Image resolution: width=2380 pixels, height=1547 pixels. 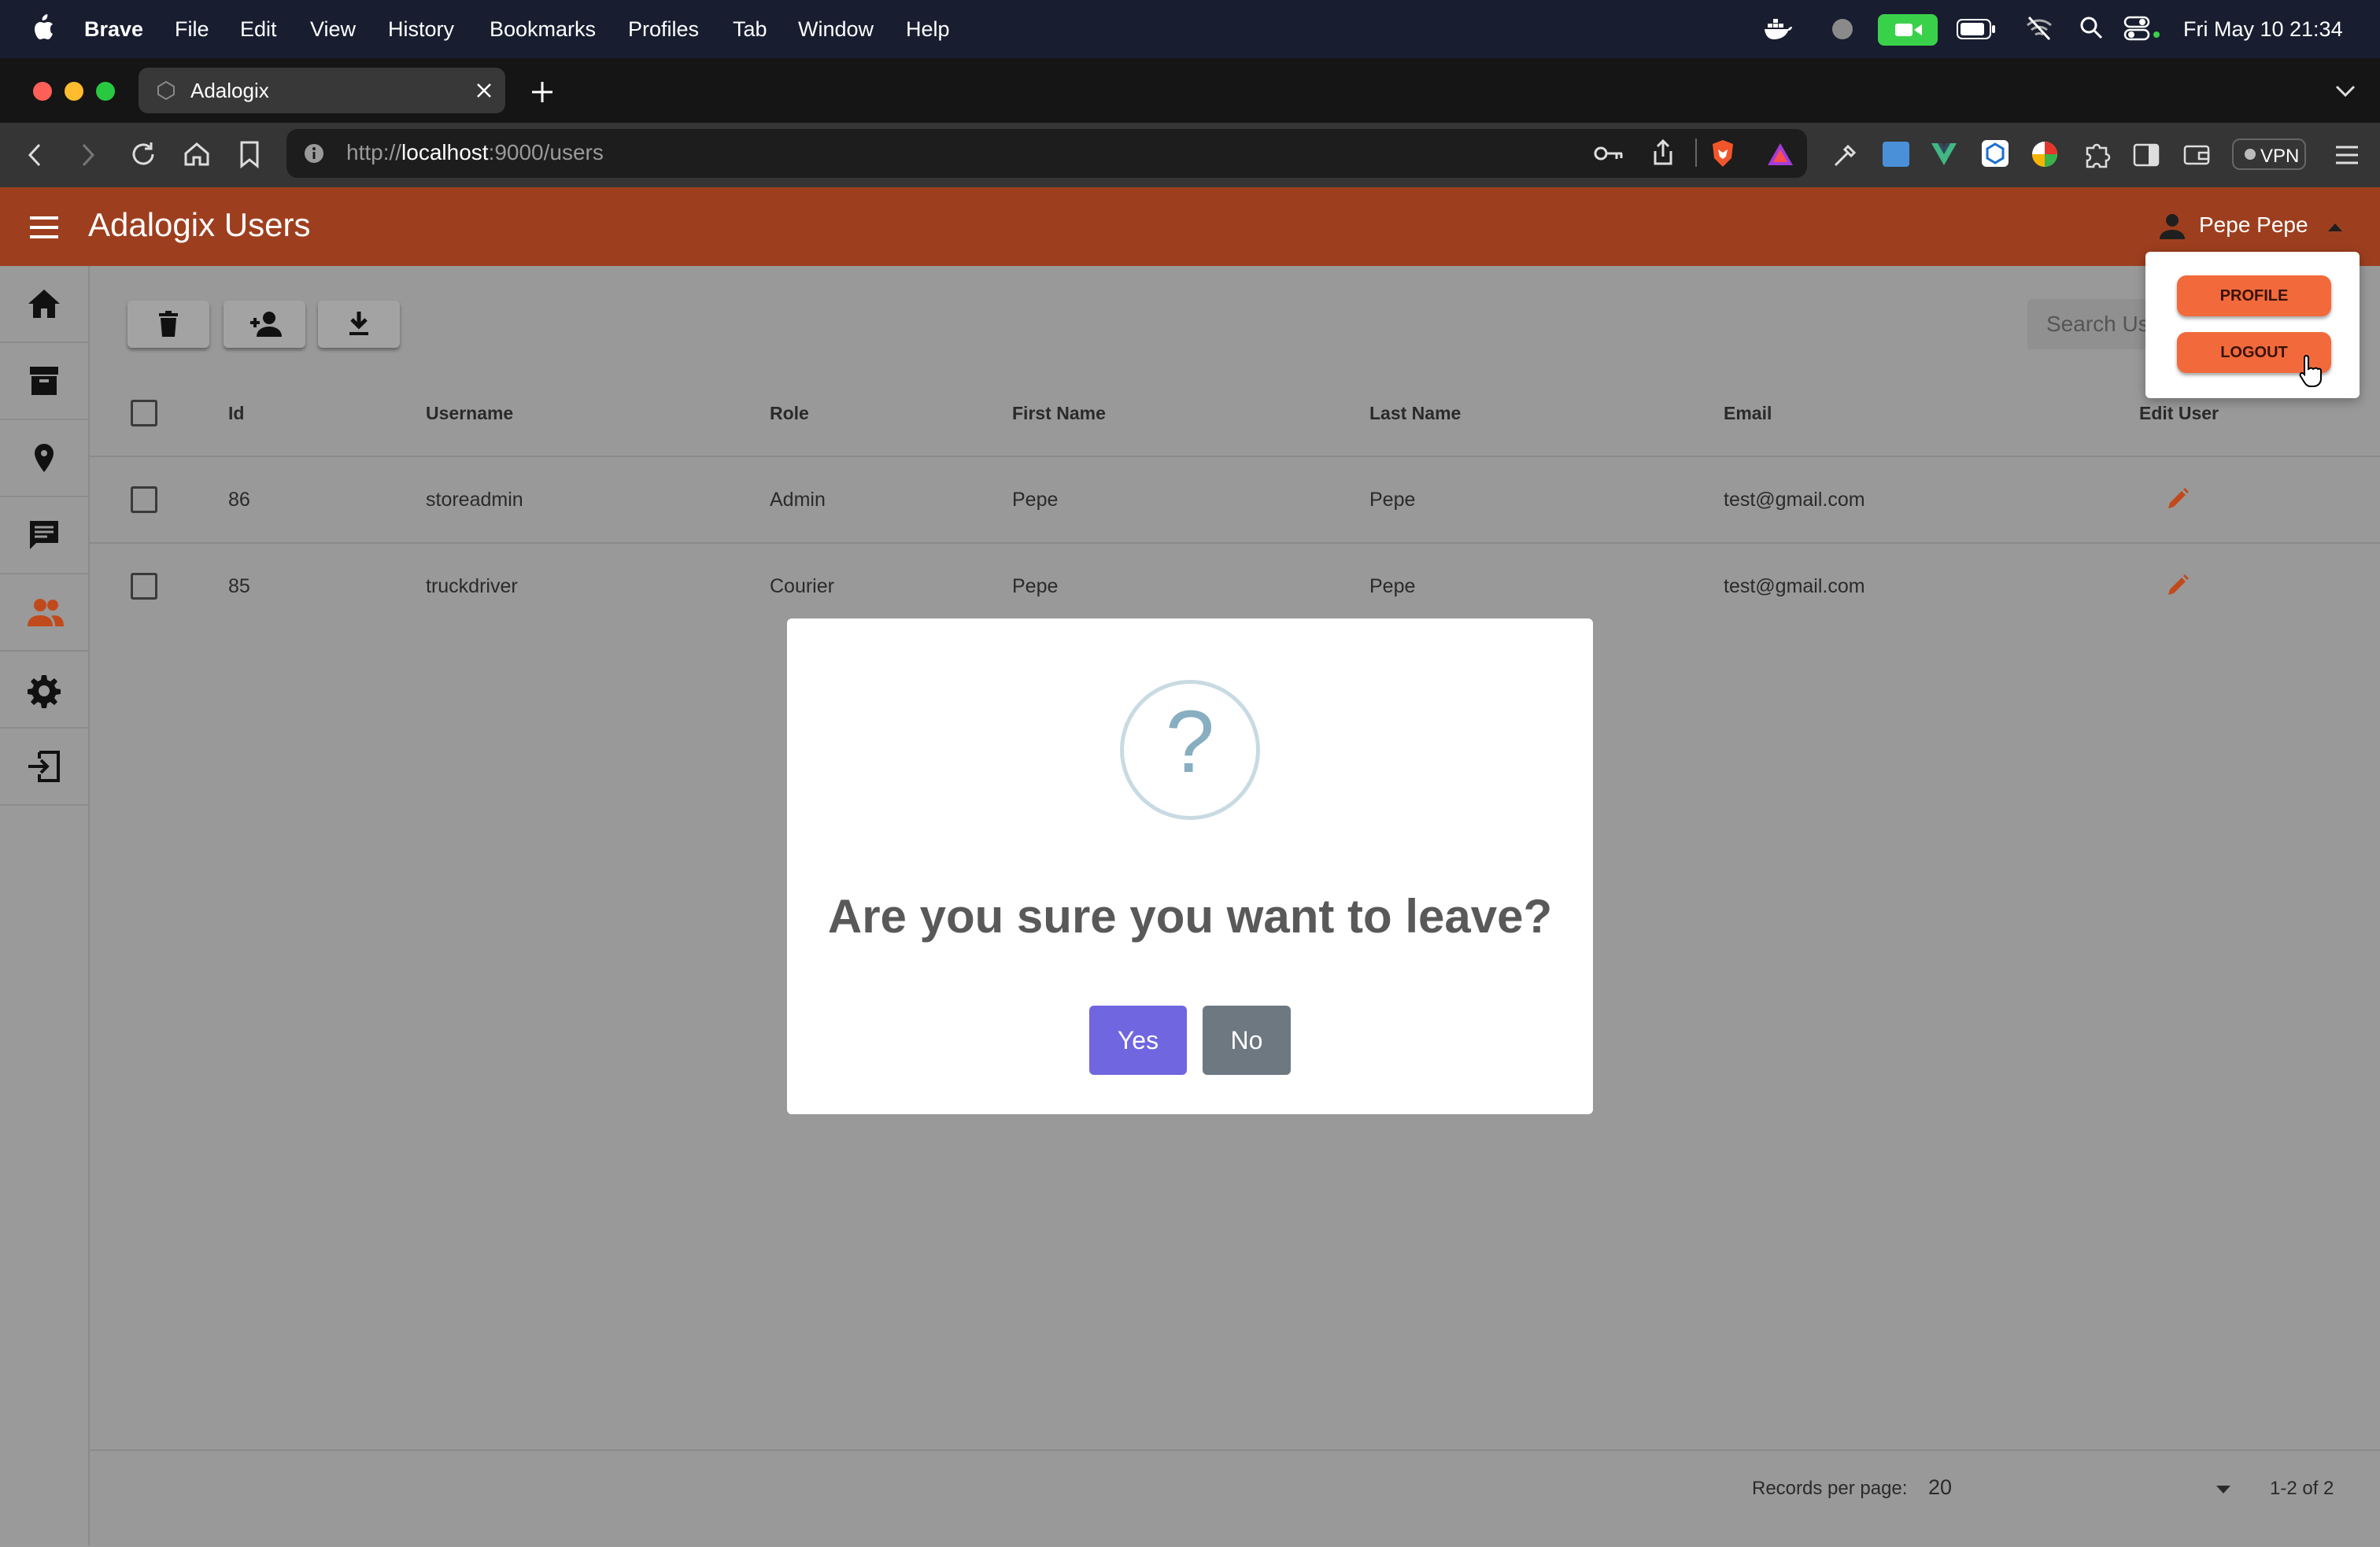 What do you see at coordinates (1748, 413) in the screenshot?
I see `column-header-email: Email` at bounding box center [1748, 413].